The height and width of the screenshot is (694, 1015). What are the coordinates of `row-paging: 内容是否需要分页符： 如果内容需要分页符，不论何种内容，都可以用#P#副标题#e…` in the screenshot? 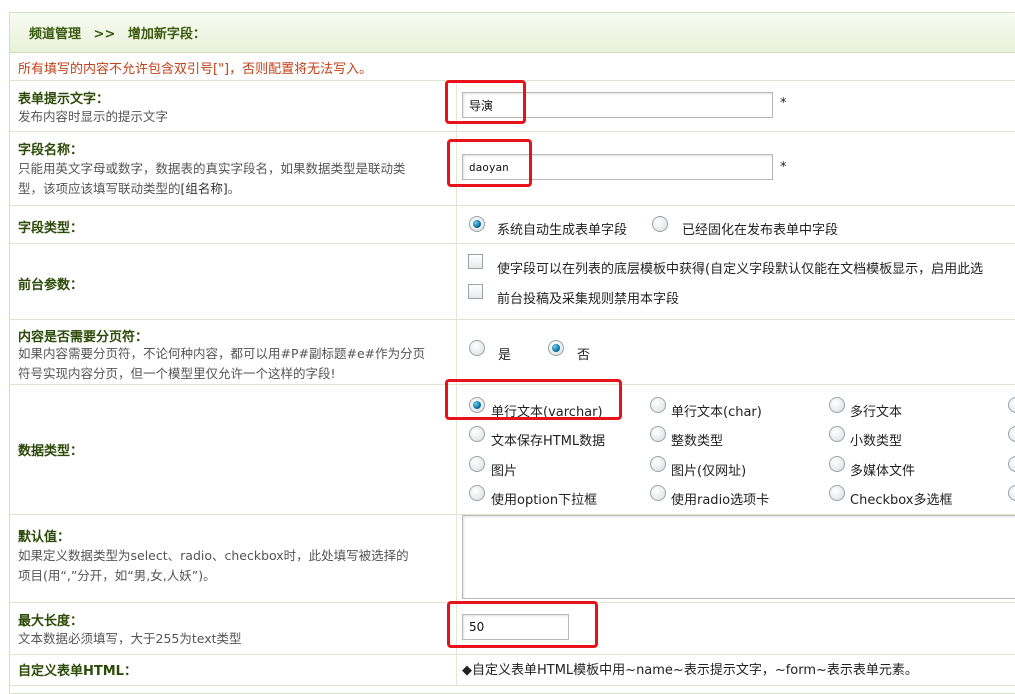 It's located at (512, 352).